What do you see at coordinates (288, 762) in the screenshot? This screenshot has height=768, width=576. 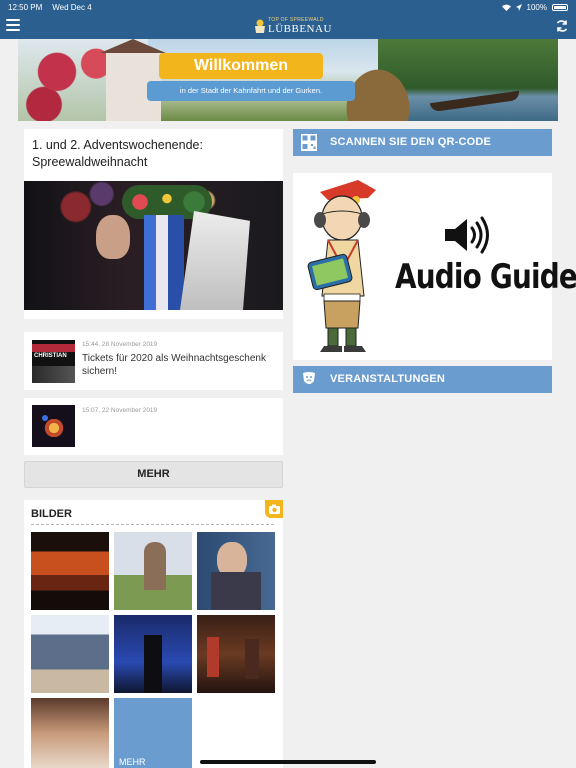 I see `home-indicator` at bounding box center [288, 762].